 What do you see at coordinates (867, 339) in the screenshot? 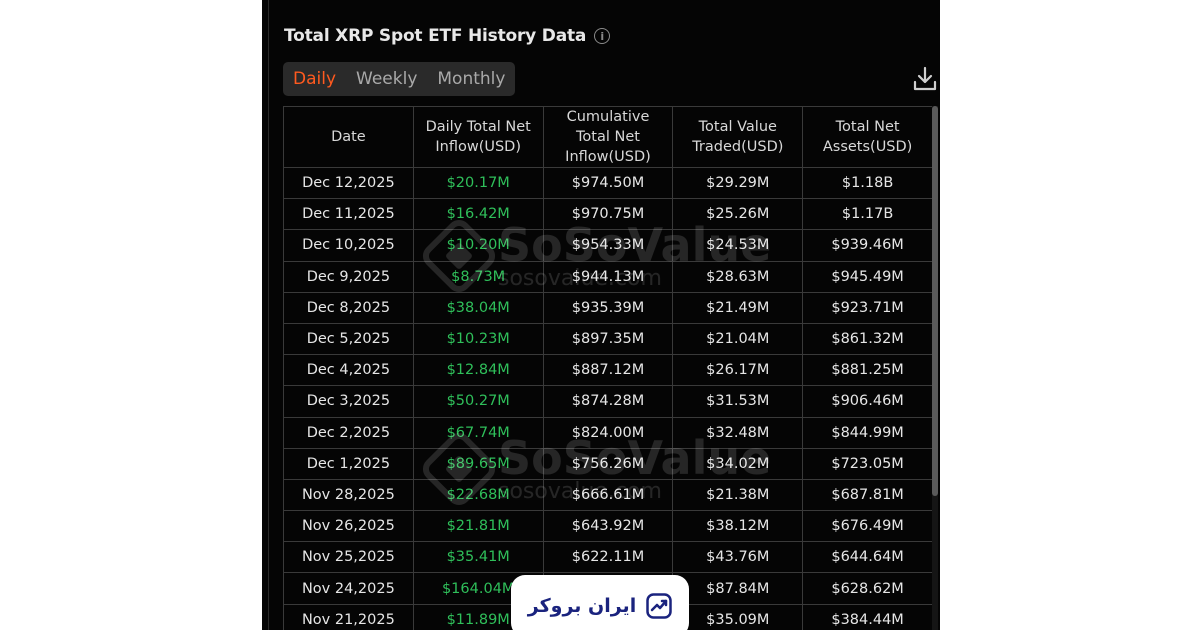
I see `cell-total-net-assets: $861.32M` at bounding box center [867, 339].